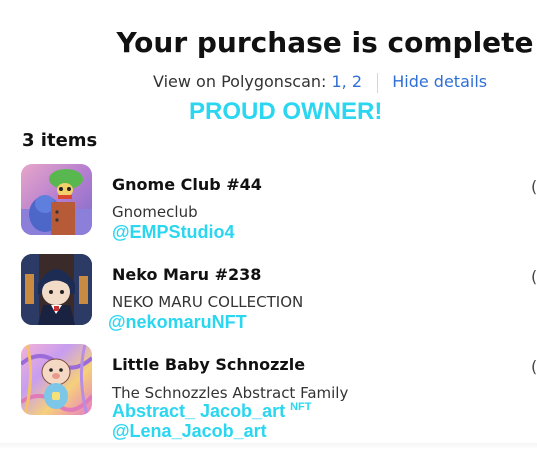 The width and height of the screenshot is (537, 475). What do you see at coordinates (187, 184) in the screenshot?
I see `item-name: Gnome Club #44` at bounding box center [187, 184].